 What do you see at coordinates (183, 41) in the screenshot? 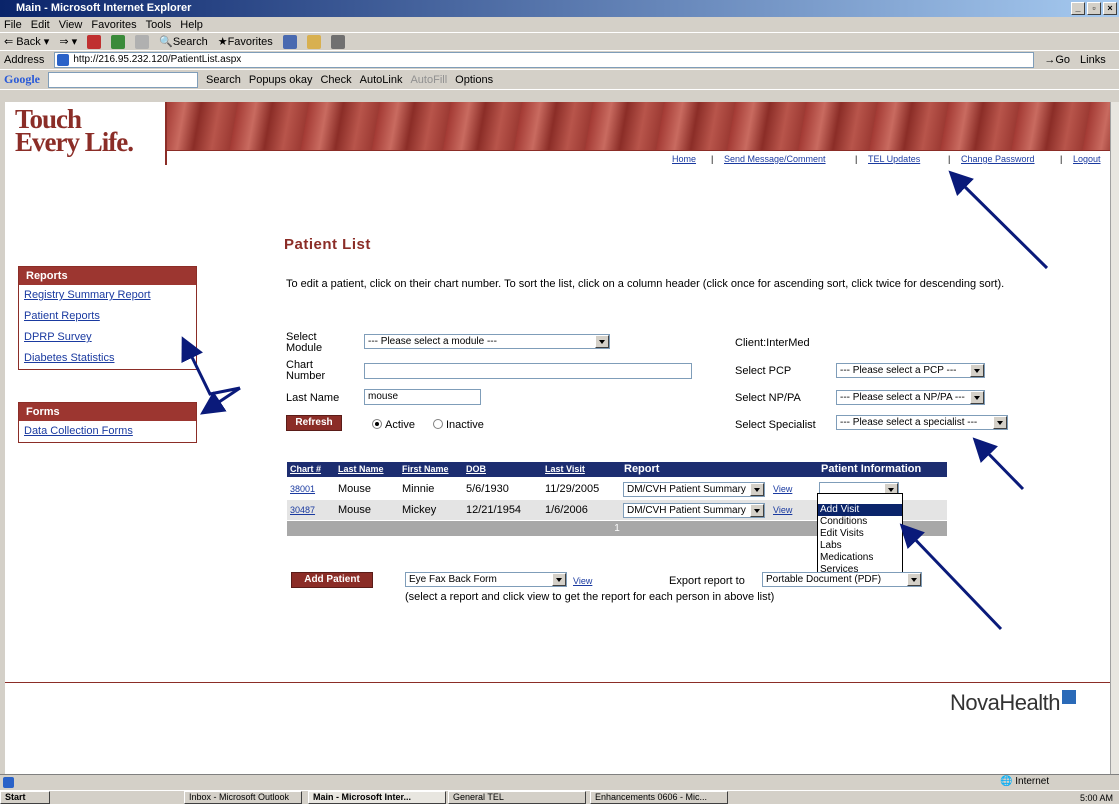
I see `search-button: 🔍Search` at bounding box center [183, 41].